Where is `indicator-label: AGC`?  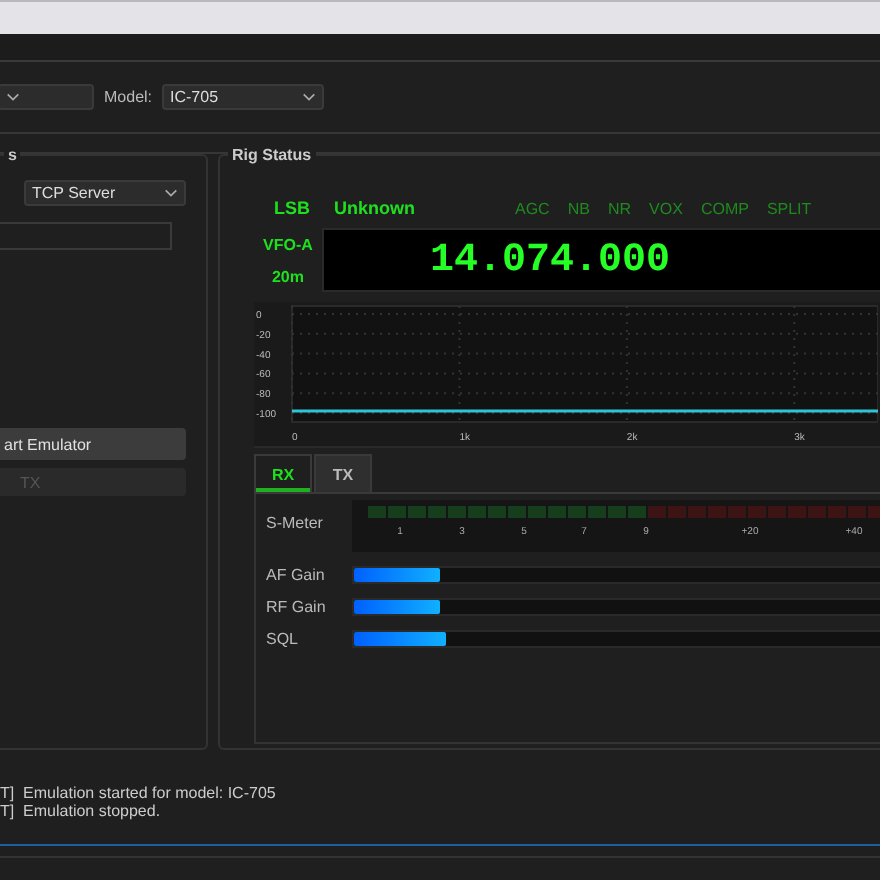 indicator-label: AGC is located at coordinates (532, 208).